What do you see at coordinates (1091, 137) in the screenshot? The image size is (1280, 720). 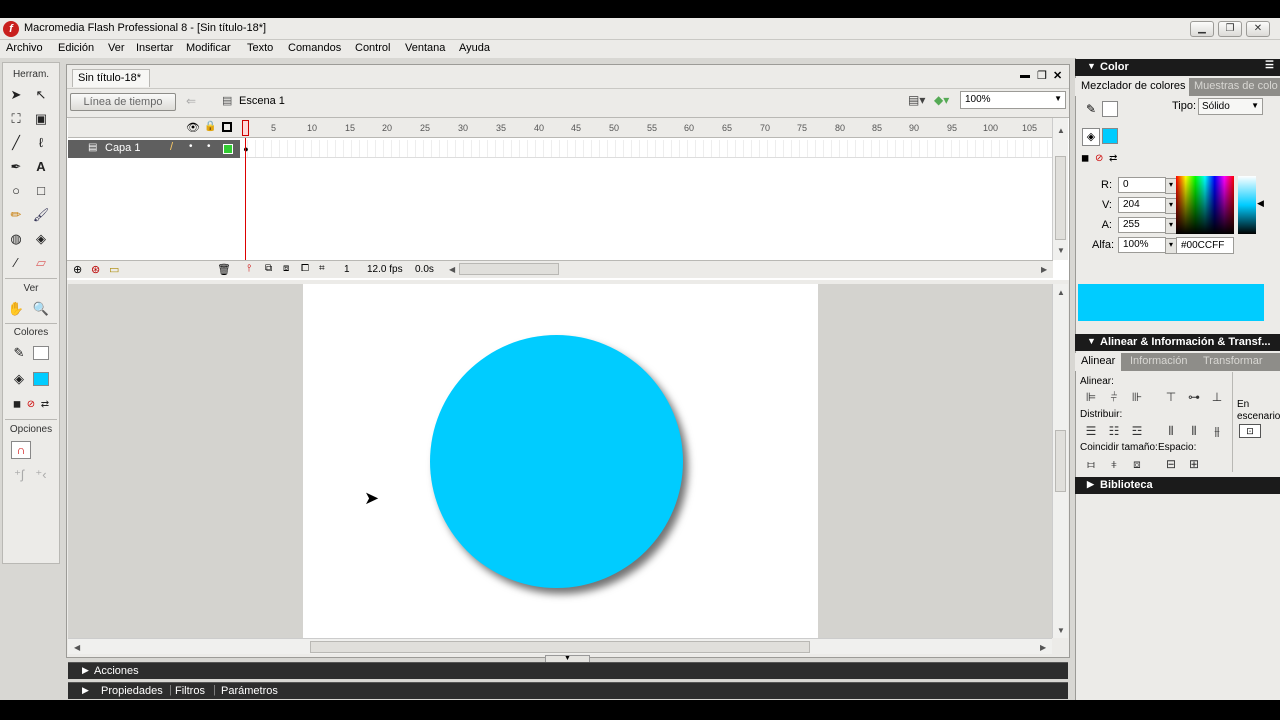 I see `fill-bucket-icon: ◈` at bounding box center [1091, 137].